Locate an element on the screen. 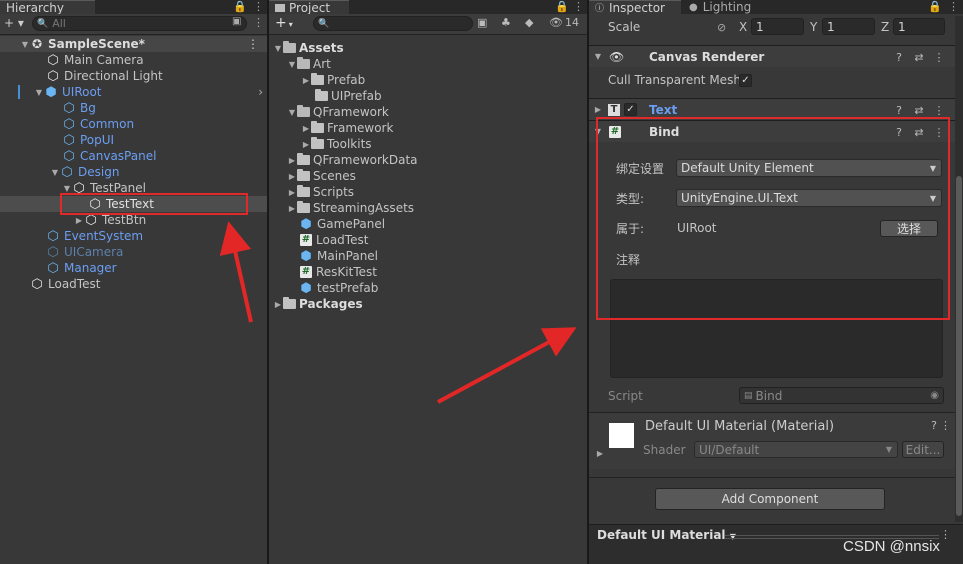 The height and width of the screenshot is (564, 963). search-by-type-icon: ▣ is located at coordinates (482, 22).